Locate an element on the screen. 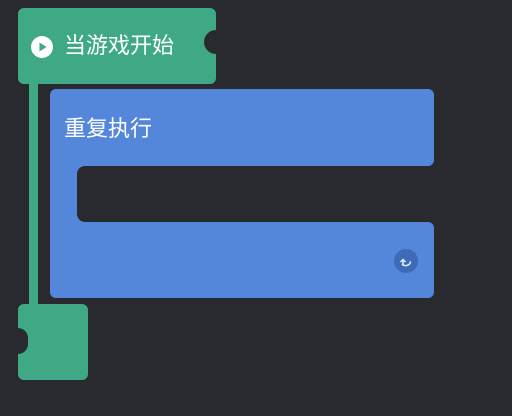  loop-arrow-icon is located at coordinates (406, 261).